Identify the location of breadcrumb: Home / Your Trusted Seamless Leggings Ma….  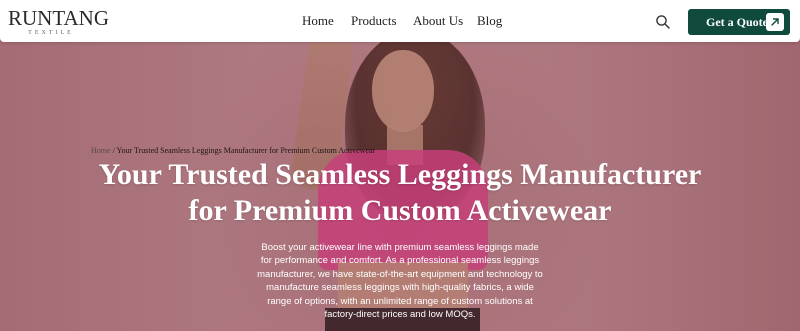
(233, 151).